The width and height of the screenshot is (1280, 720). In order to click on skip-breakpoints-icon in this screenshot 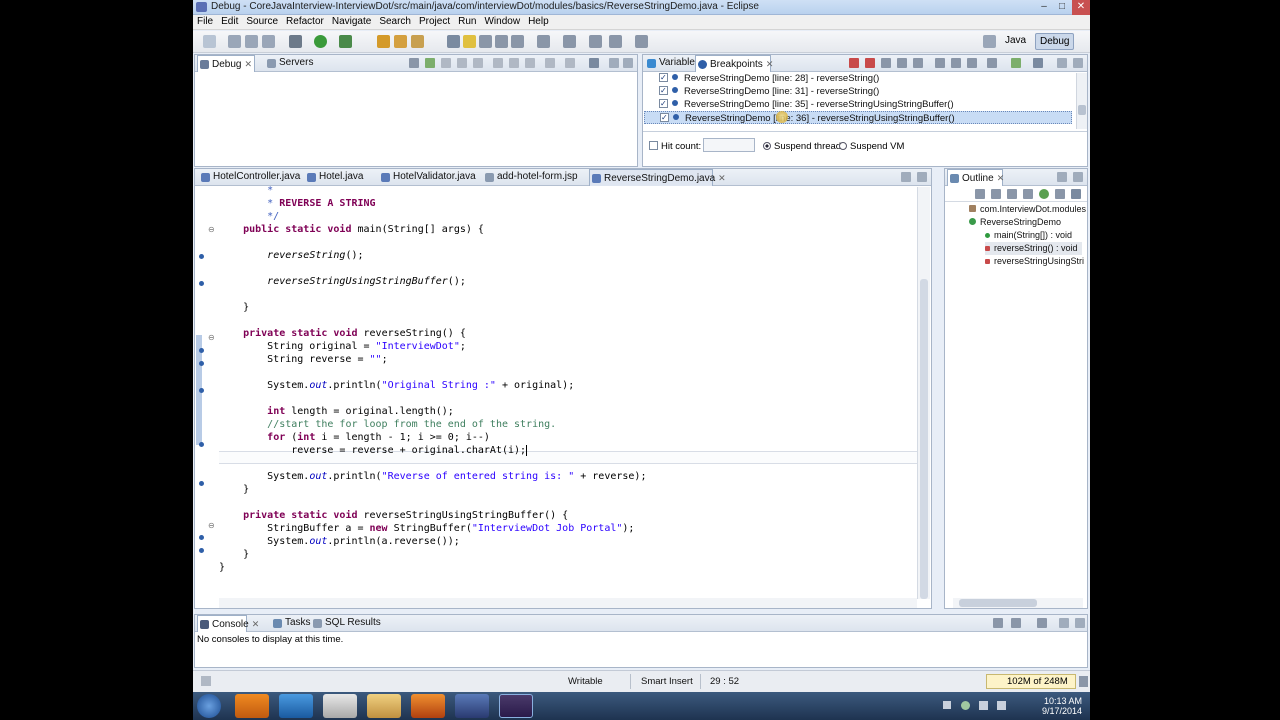, I will do `click(918, 63)`.